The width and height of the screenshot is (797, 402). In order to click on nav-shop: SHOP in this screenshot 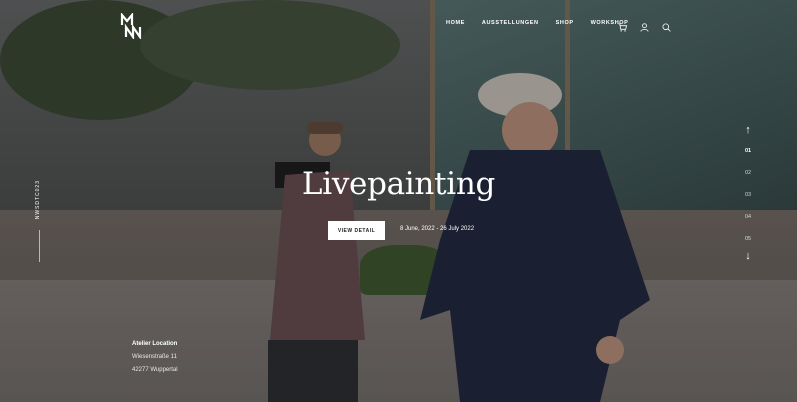, I will do `click(565, 23)`.